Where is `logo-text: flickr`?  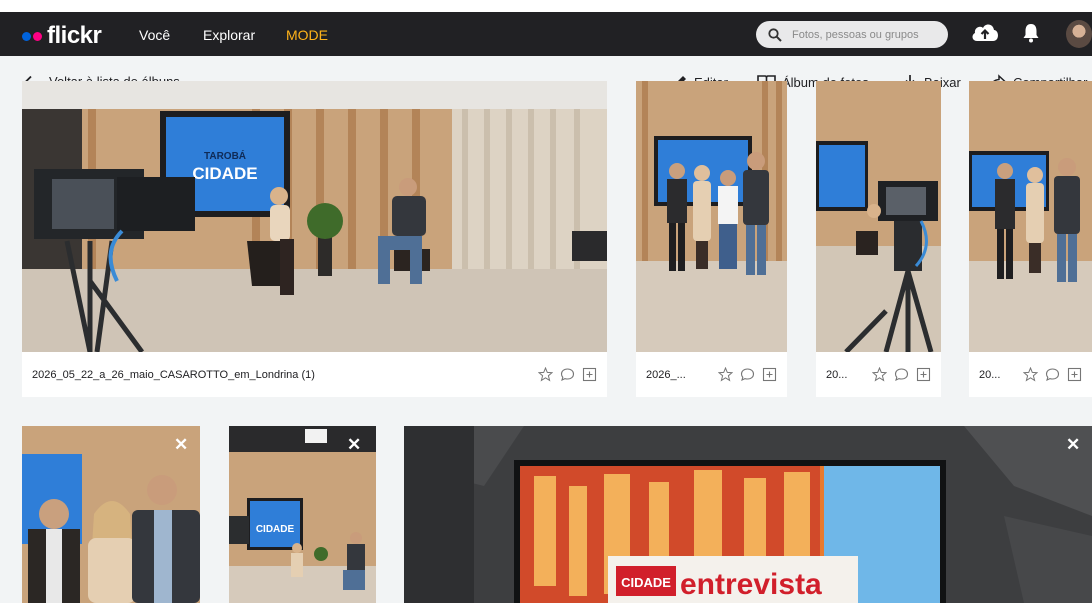
logo-text: flickr is located at coordinates (74, 35).